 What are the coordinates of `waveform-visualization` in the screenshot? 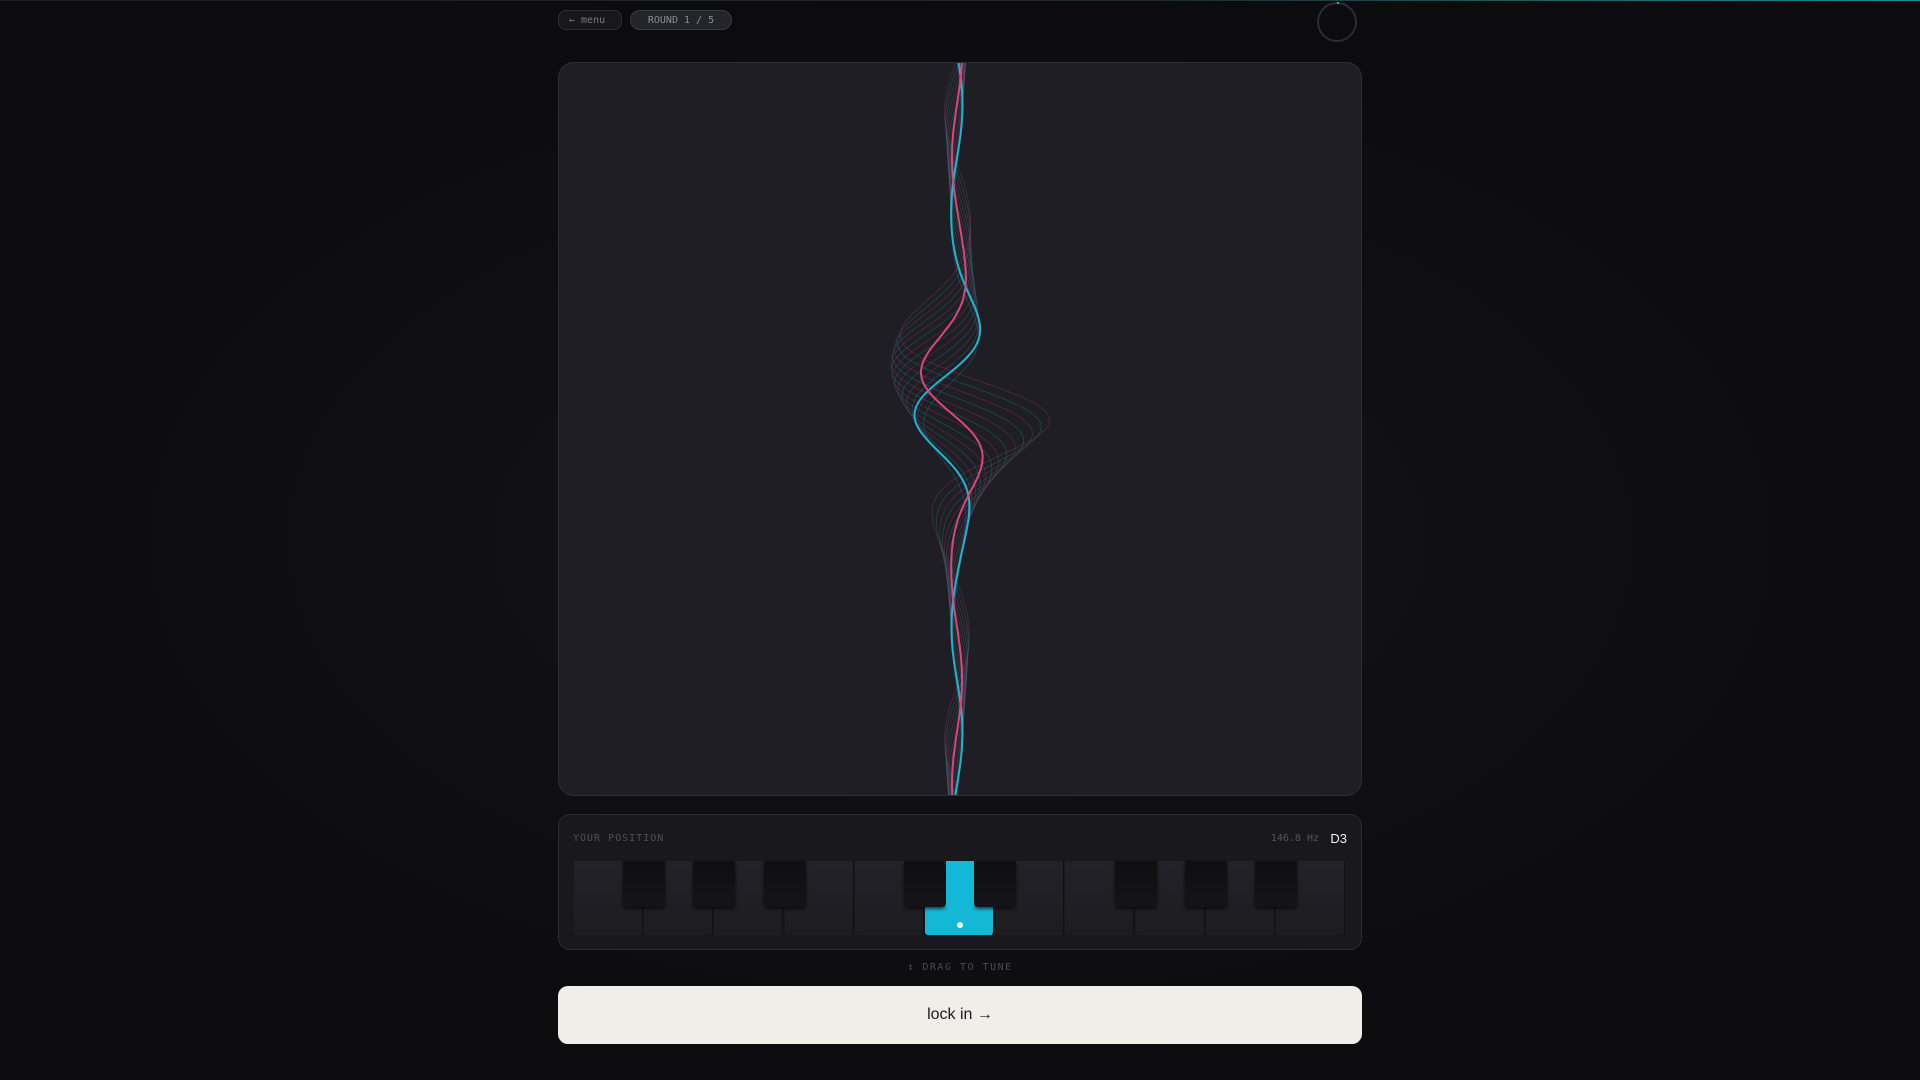 It's located at (970, 429).